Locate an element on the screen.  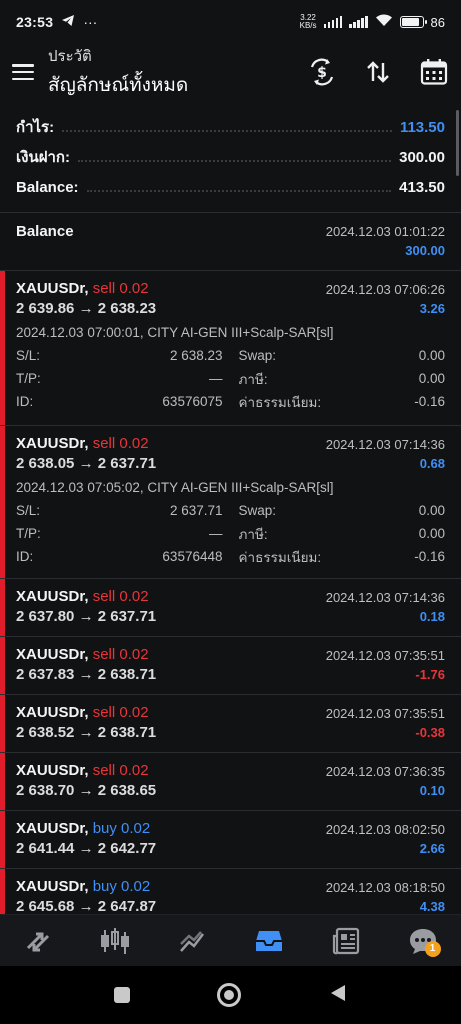
status-bar: 23:53 ··· 3.22 KB/s 86 is located at coordinates (230, 22).